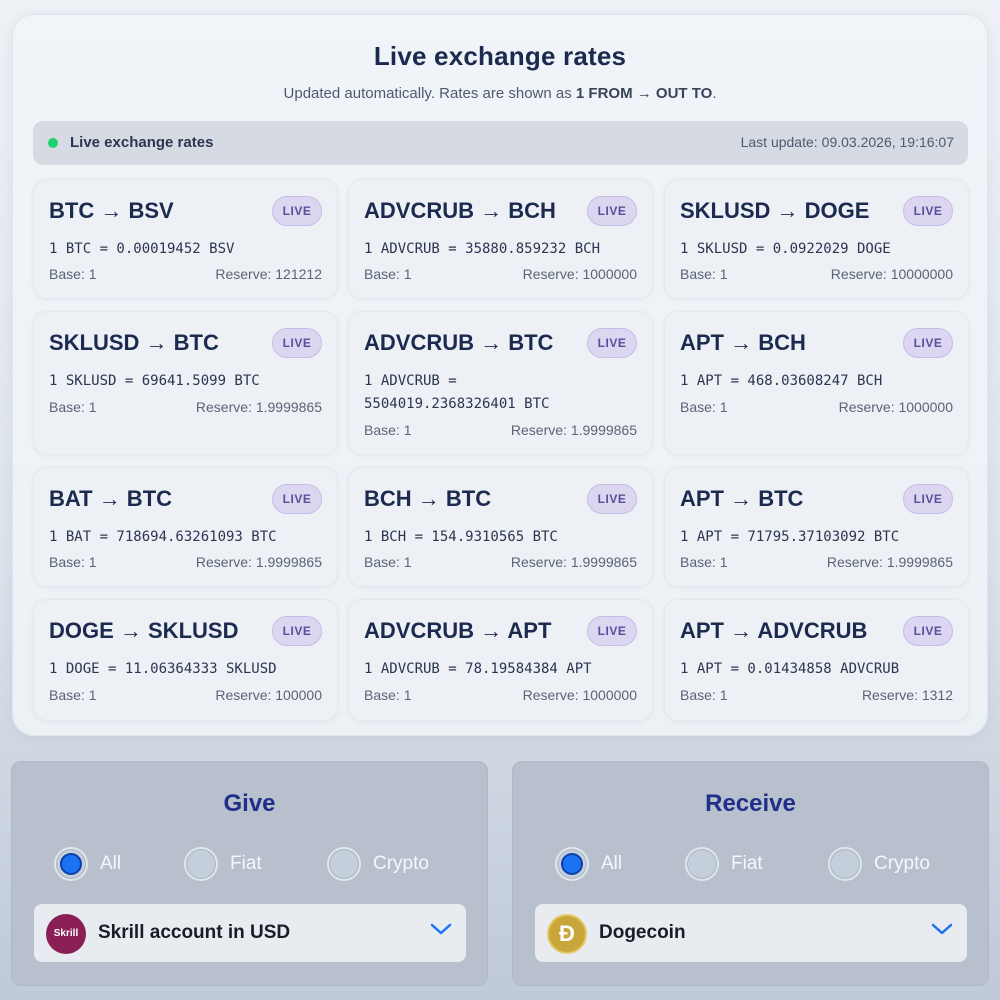 This screenshot has height=1000, width=1000. What do you see at coordinates (478, 669) in the screenshot?
I see `rate-value: 1 ADVCRUB = 78.19584384 APT` at bounding box center [478, 669].